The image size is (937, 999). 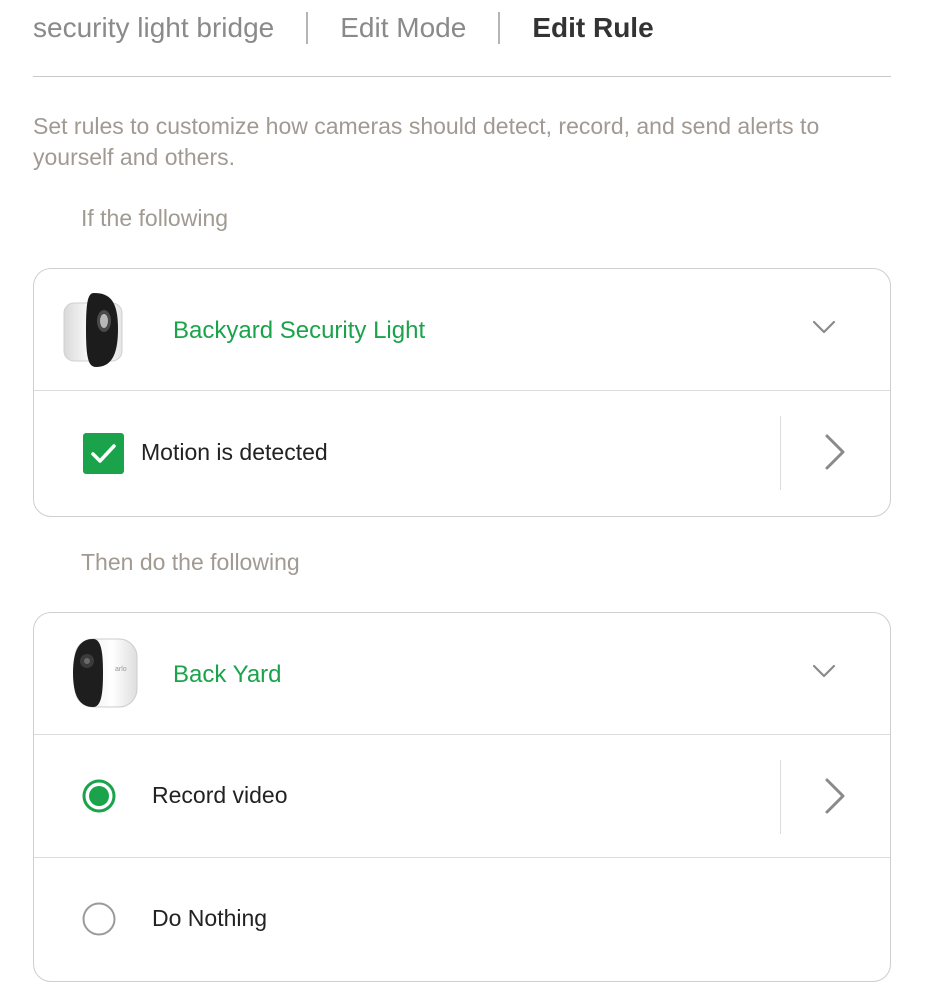 What do you see at coordinates (155, 218) in the screenshot?
I see `trigger-section-label: If the following` at bounding box center [155, 218].